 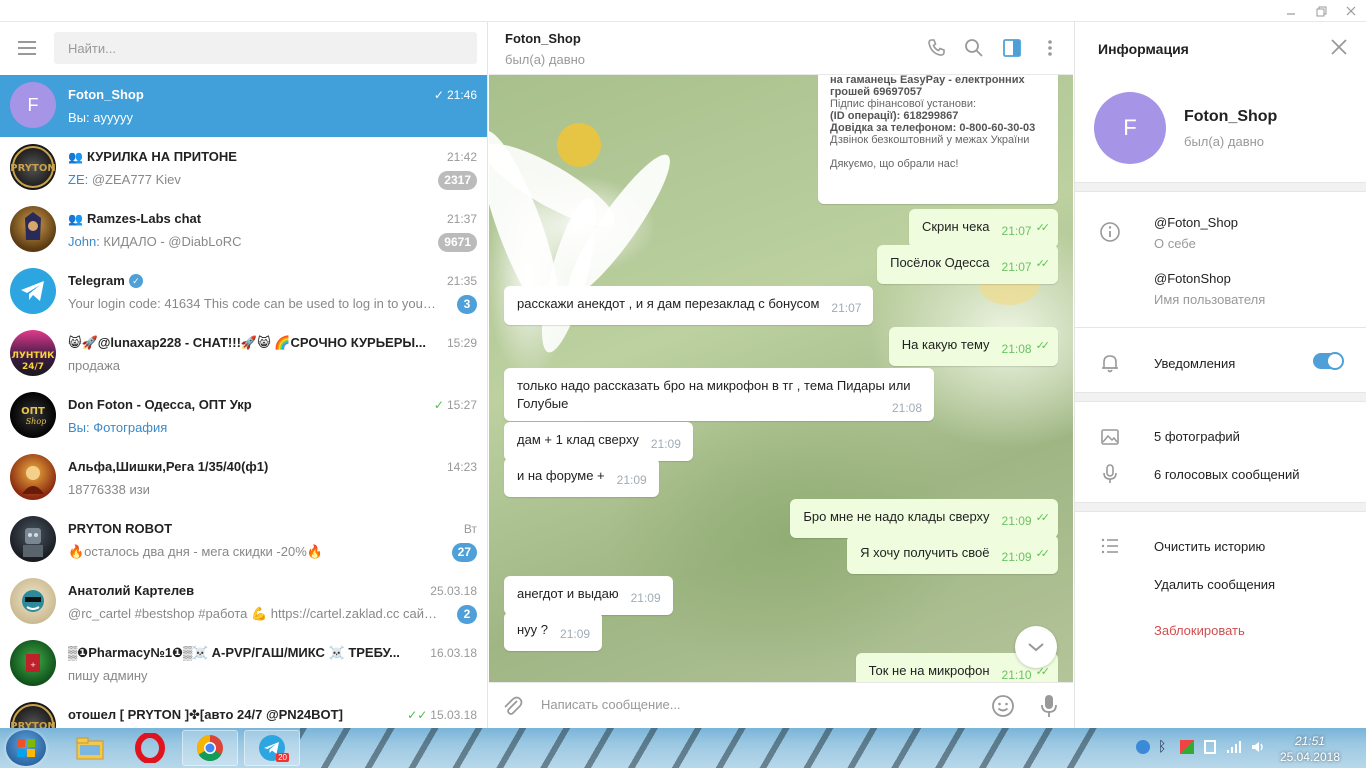 I want to click on scroll-to-bottom-button, so click(x=1036, y=647).